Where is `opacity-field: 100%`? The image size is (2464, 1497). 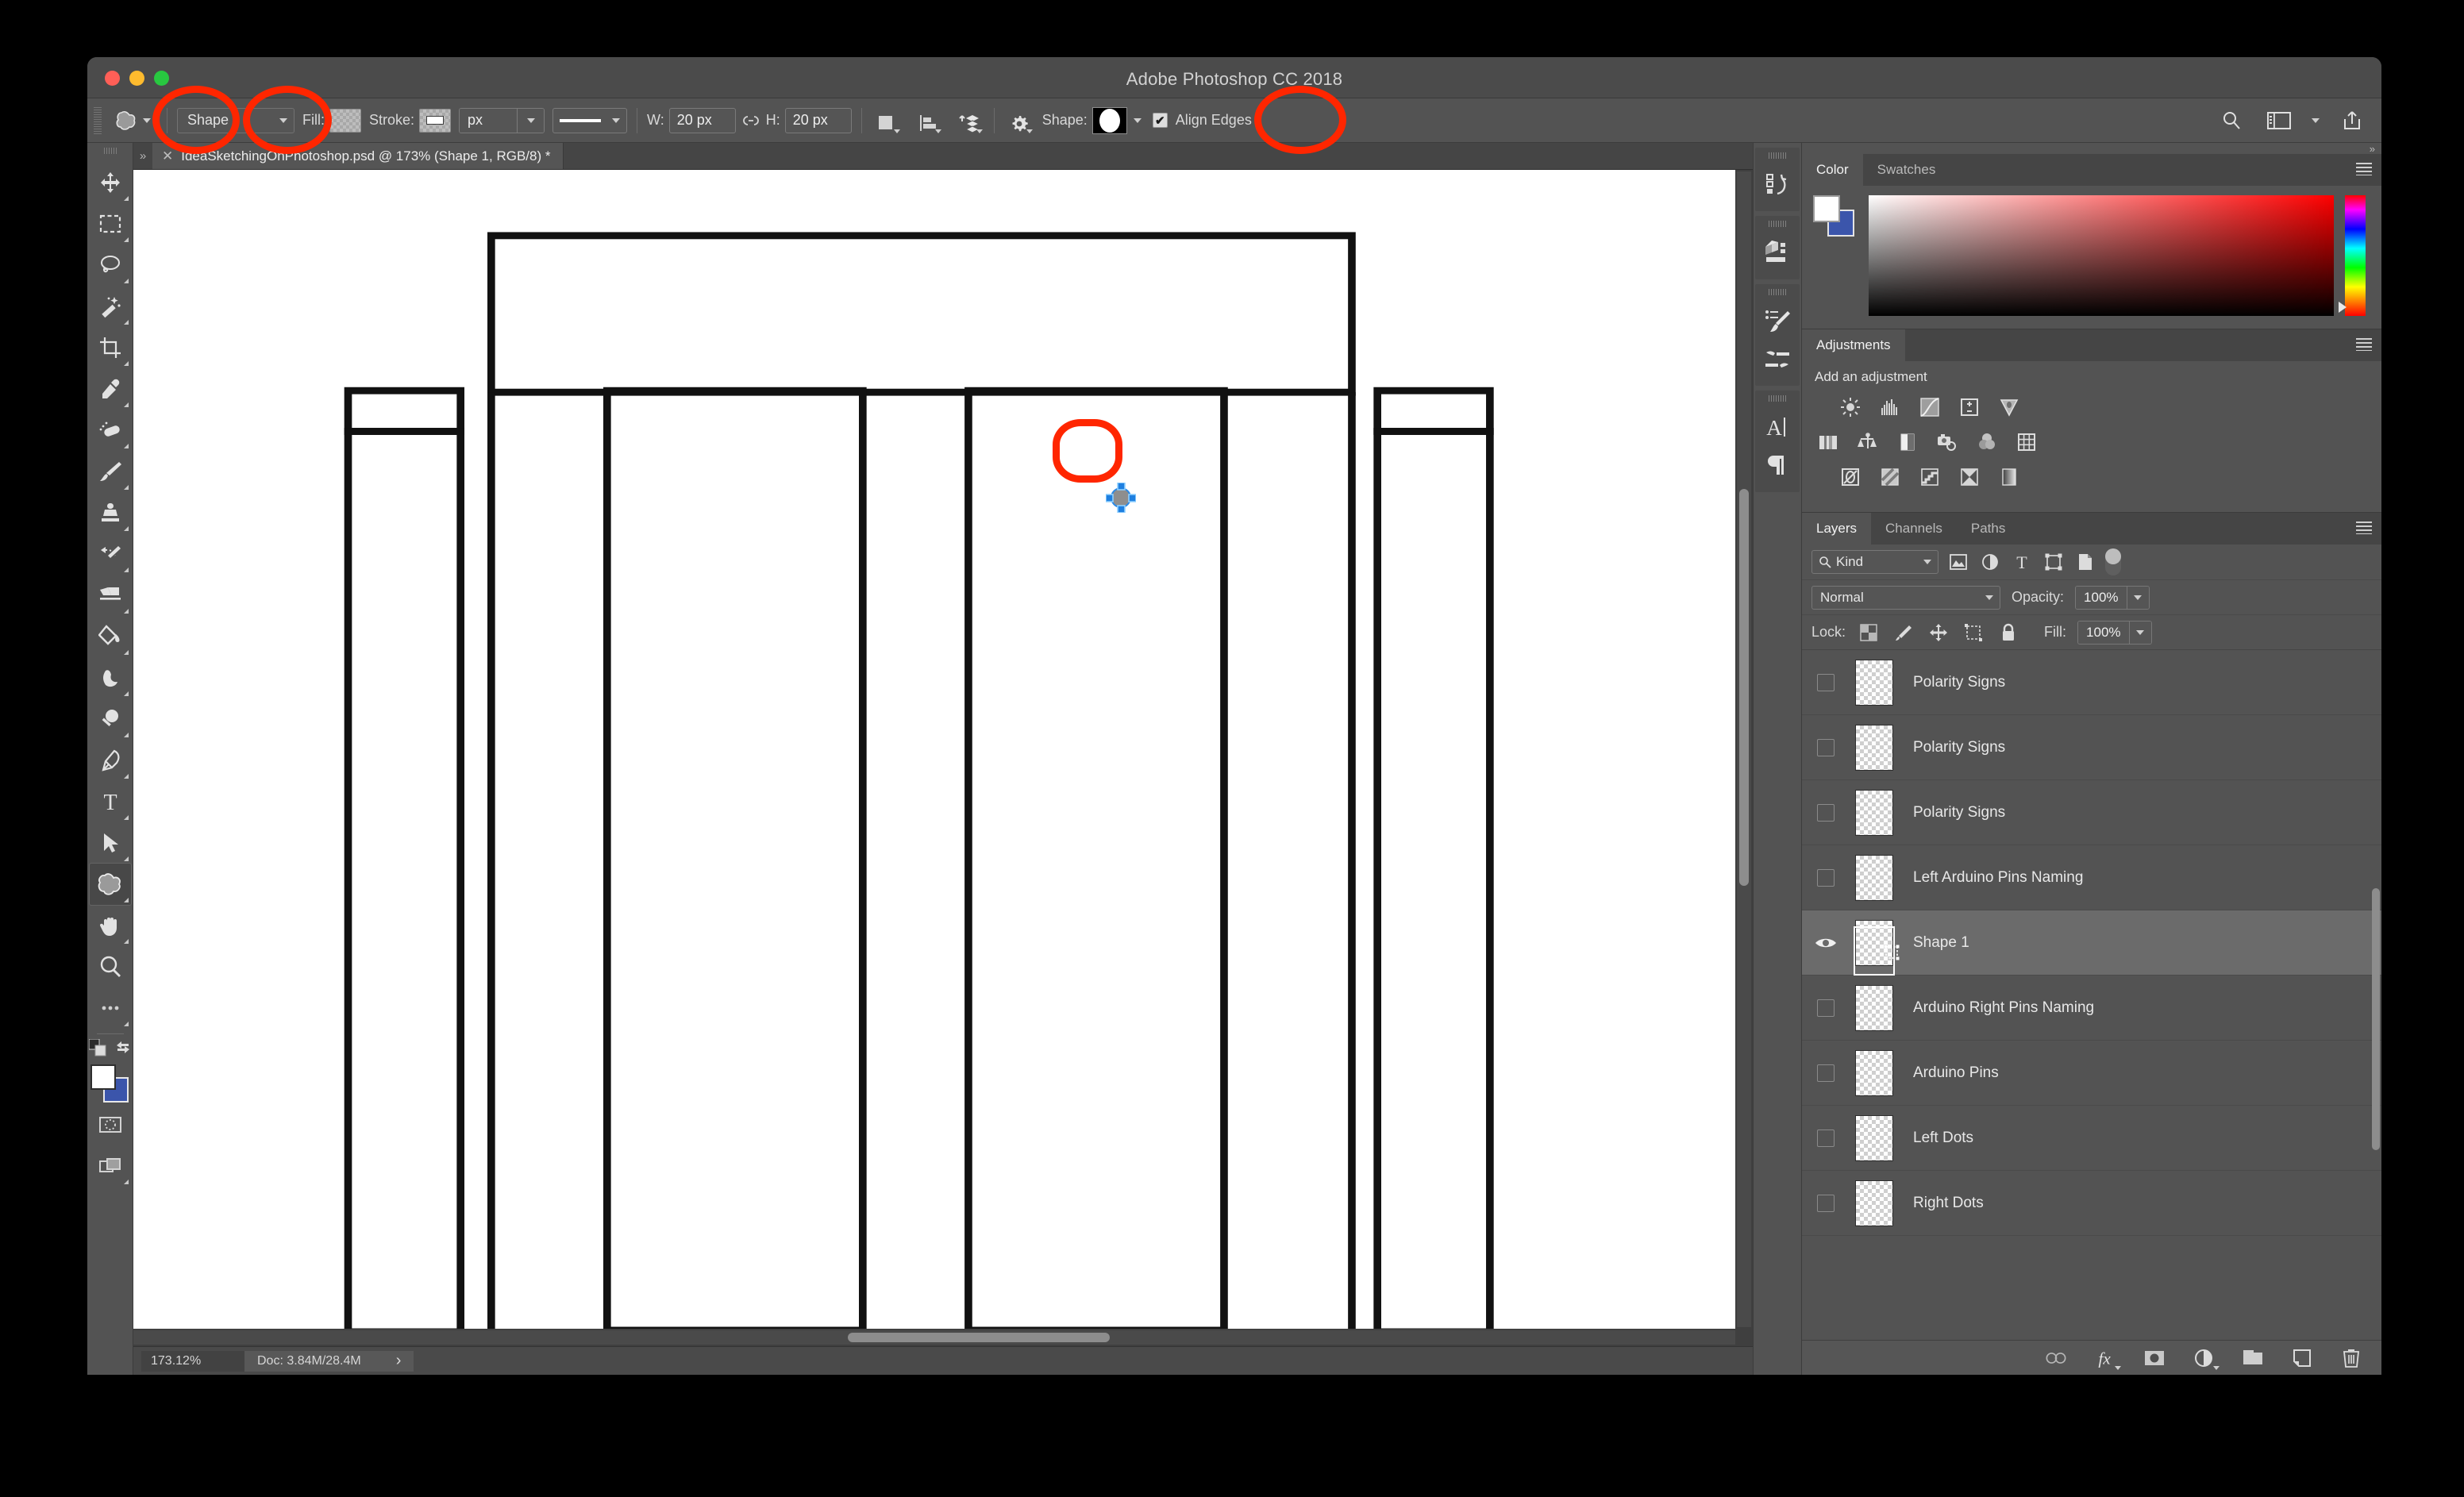
opacity-field: 100% is located at coordinates (2112, 597).